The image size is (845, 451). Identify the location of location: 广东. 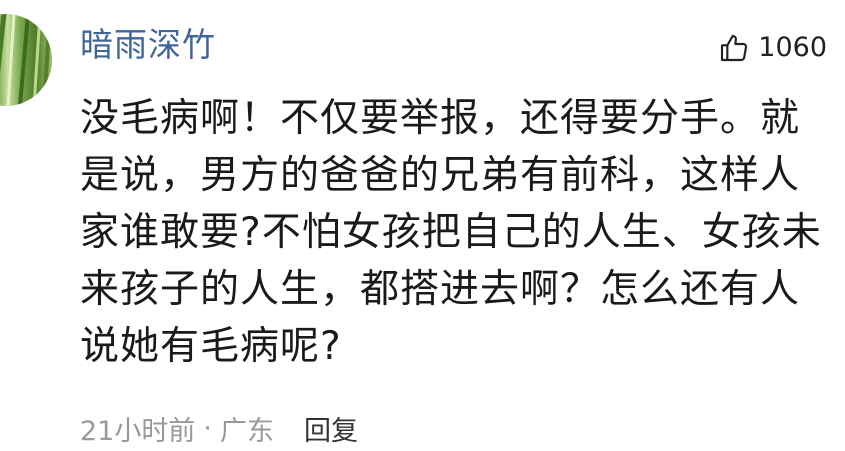
(246, 431).